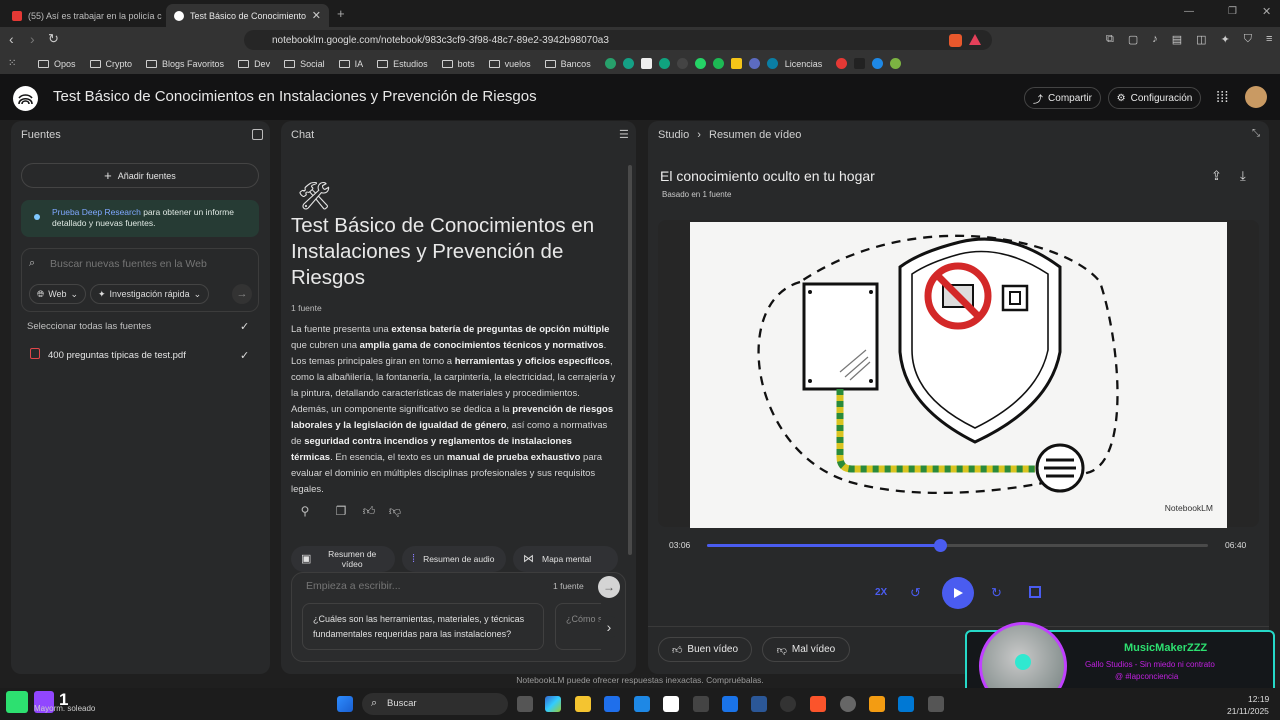 Image resolution: width=1280 pixels, height=720 pixels. What do you see at coordinates (369, 511) in the screenshot?
I see `thumbs-up-icon: 👍︎` at bounding box center [369, 511].